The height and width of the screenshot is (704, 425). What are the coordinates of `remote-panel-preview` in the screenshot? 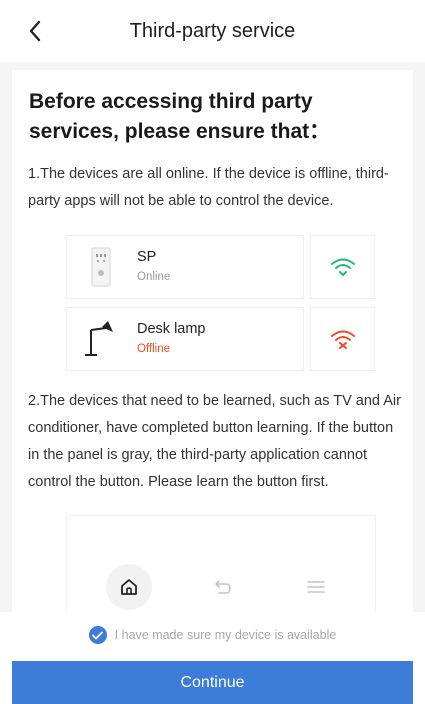 It's located at (221, 567).